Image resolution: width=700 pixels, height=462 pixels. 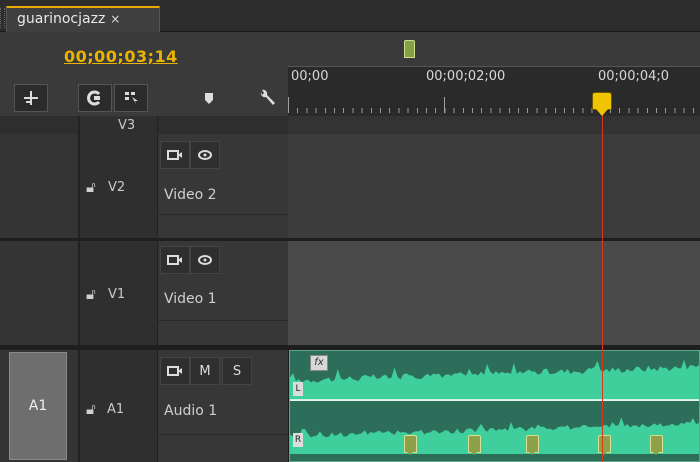 I want to click on track-v3-label: V3, so click(x=127, y=125).